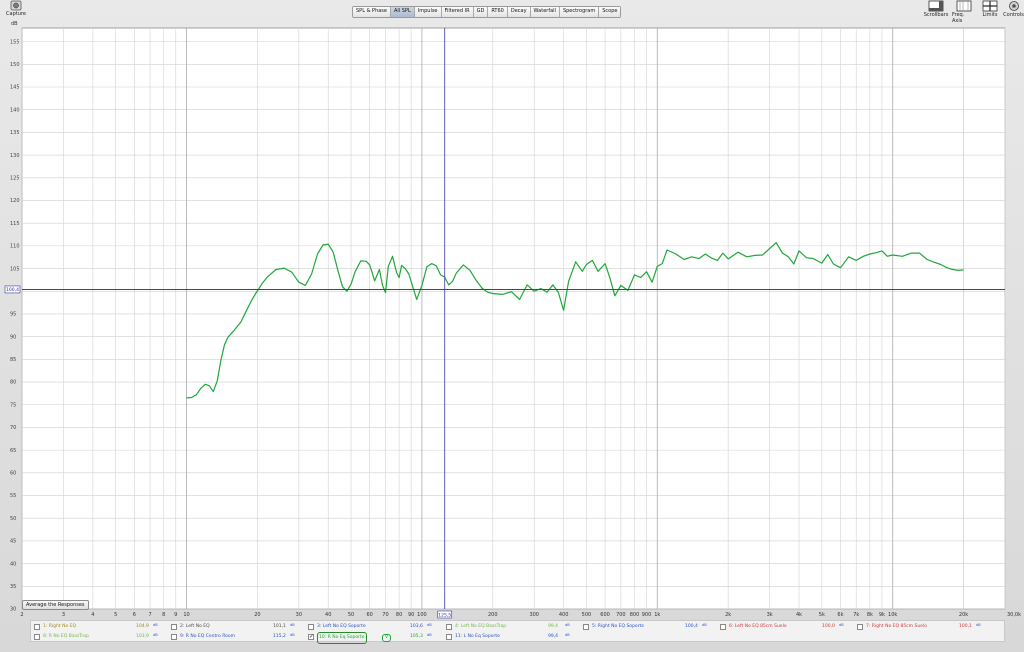 The image size is (1024, 652). What do you see at coordinates (416, 636) in the screenshot?
I see `legend-offset-value: 105,3` at bounding box center [416, 636].